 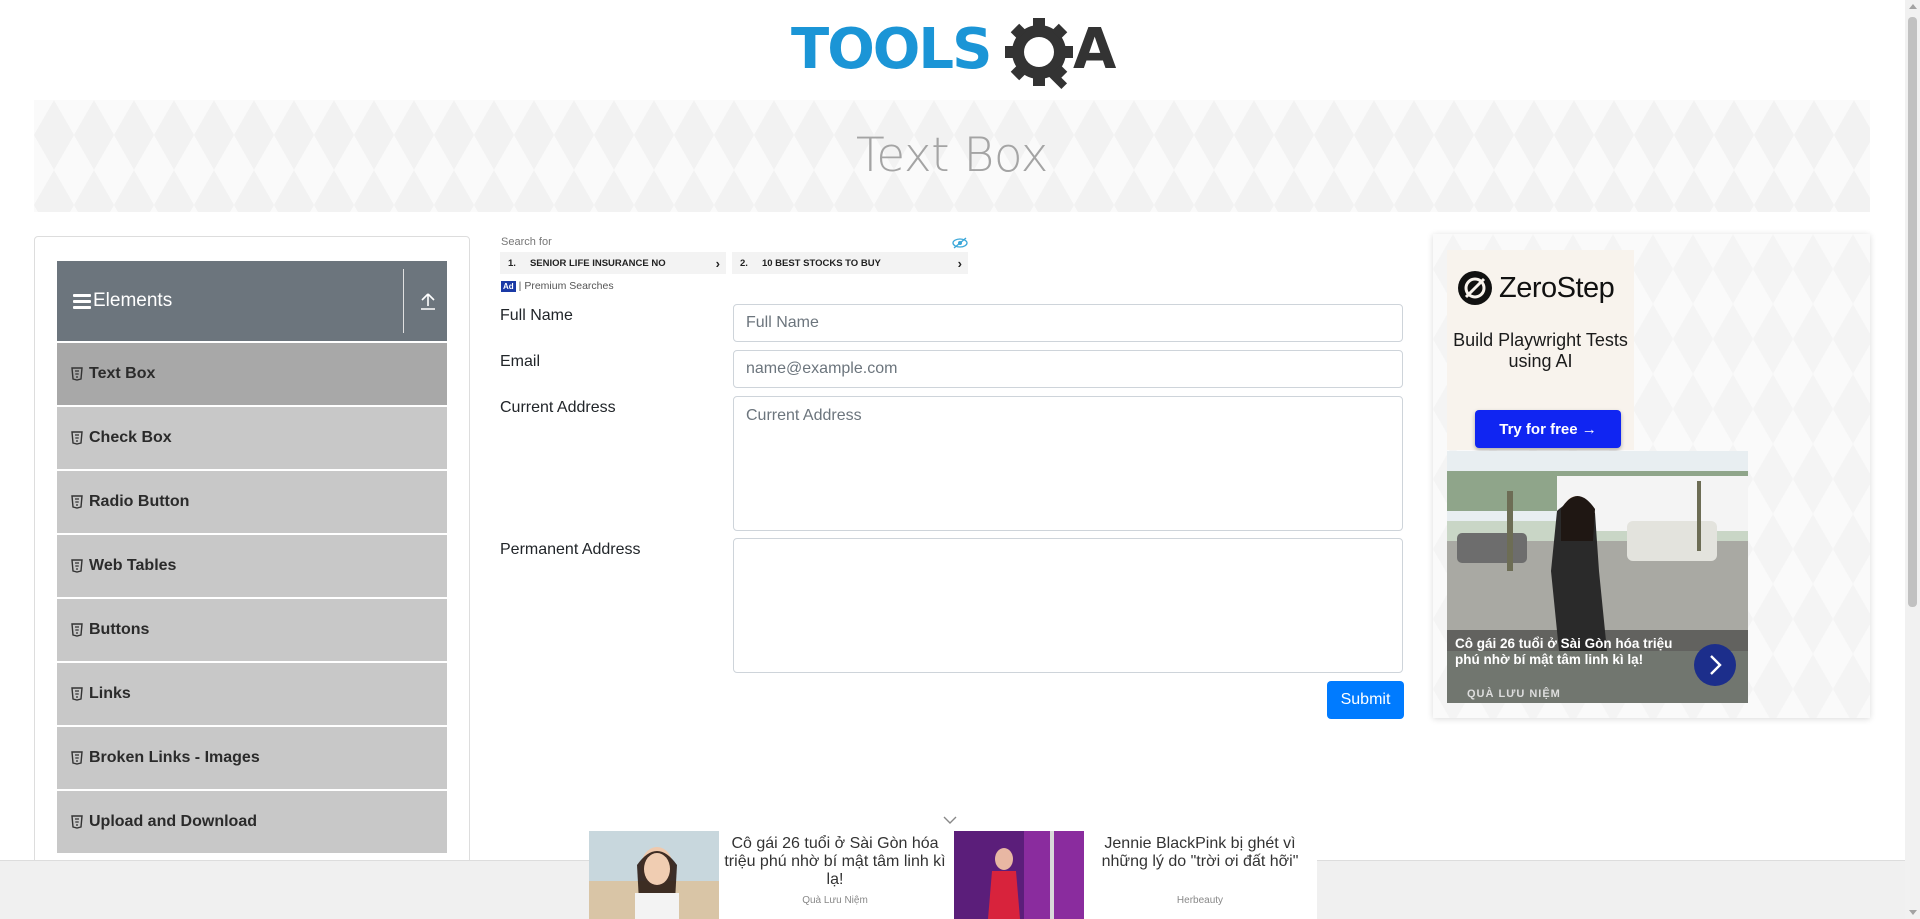 I want to click on sidebar-item-radio-button: Radio Button, so click(x=252, y=502).